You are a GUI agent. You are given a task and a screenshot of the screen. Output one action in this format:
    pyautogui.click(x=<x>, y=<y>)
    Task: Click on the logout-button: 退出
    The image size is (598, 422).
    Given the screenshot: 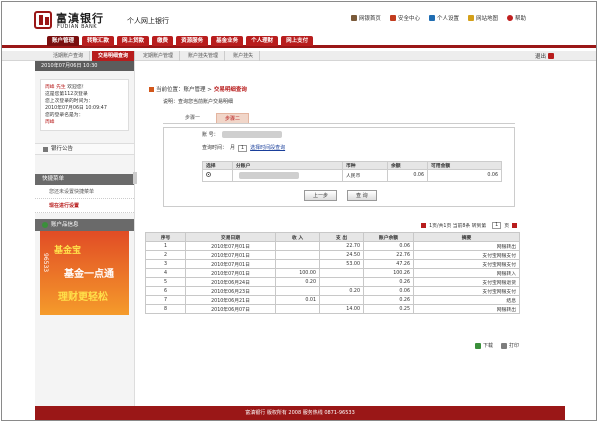 What is the action you would take?
    pyautogui.click(x=544, y=56)
    